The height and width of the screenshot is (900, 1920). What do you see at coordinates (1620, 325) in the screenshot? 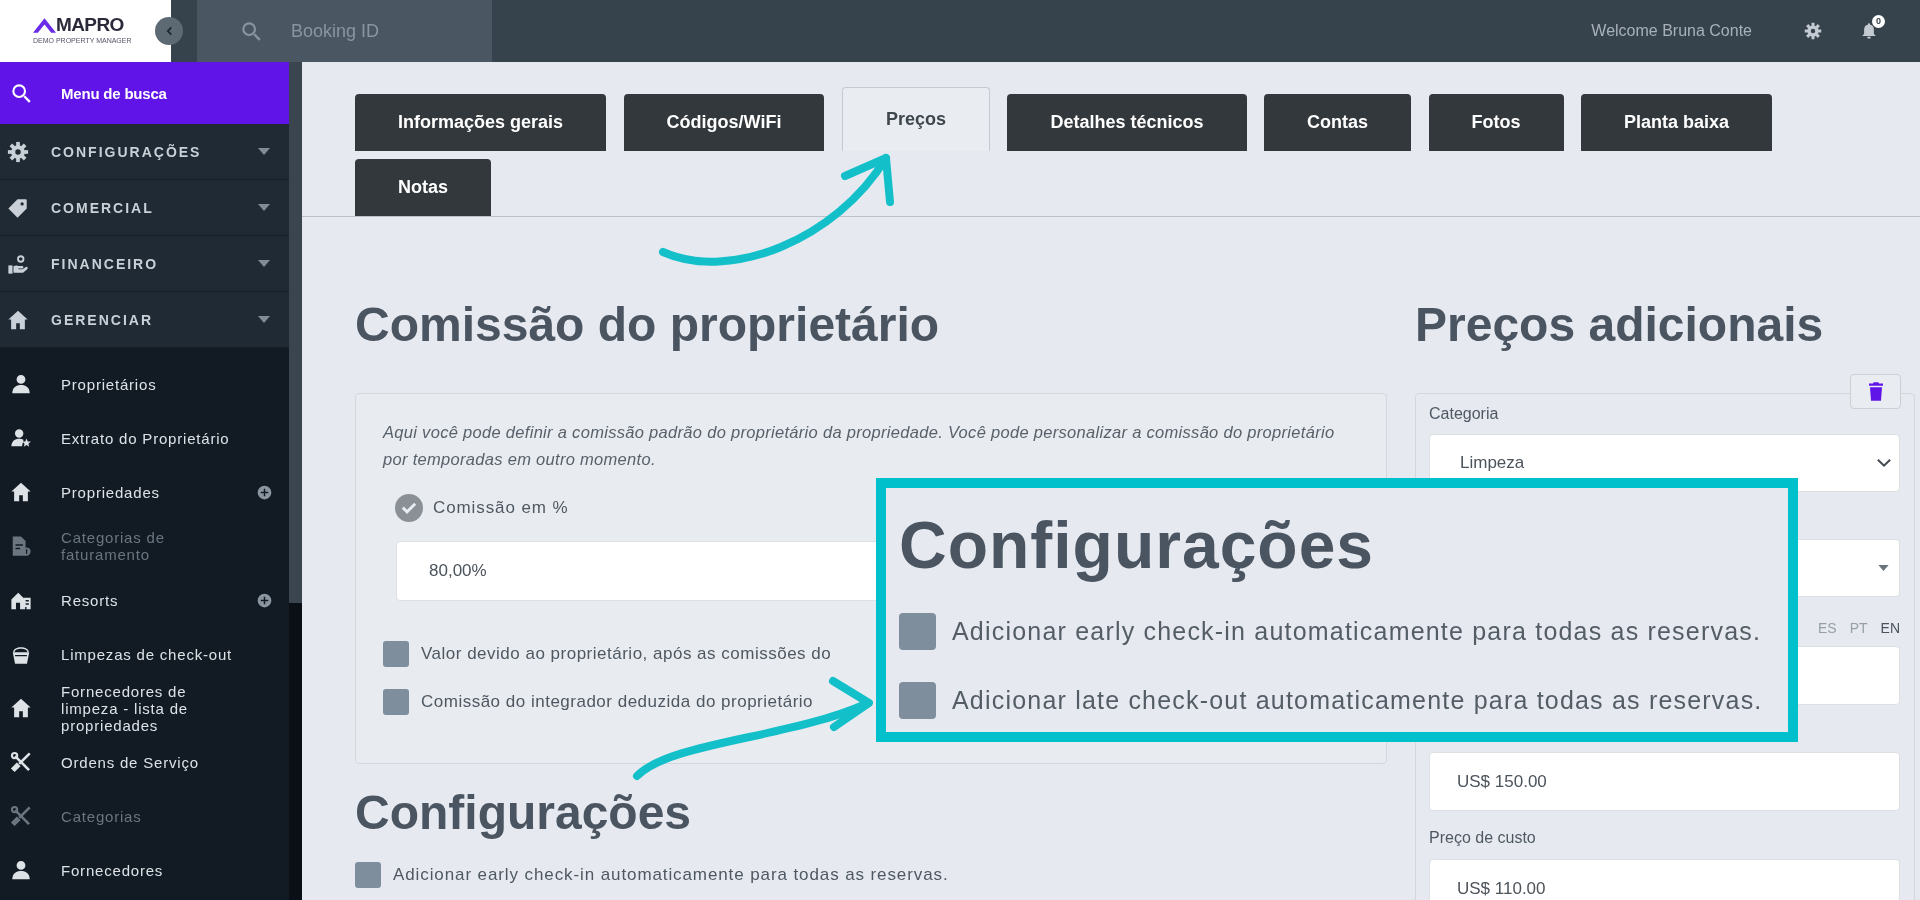
I see `section-heading: Preços adicionais` at bounding box center [1620, 325].